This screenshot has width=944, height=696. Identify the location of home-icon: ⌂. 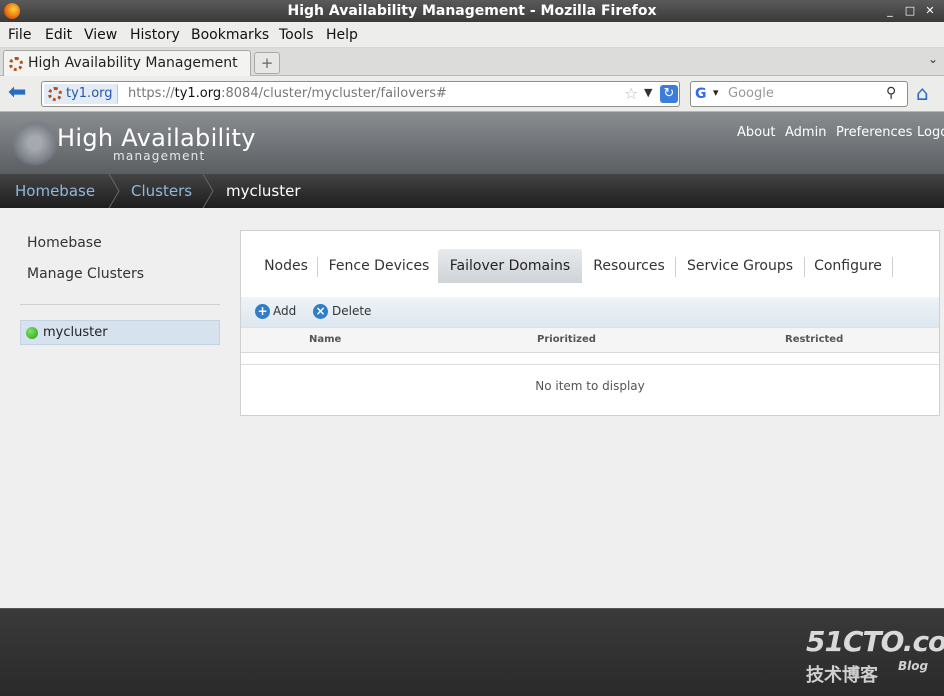
(927, 93).